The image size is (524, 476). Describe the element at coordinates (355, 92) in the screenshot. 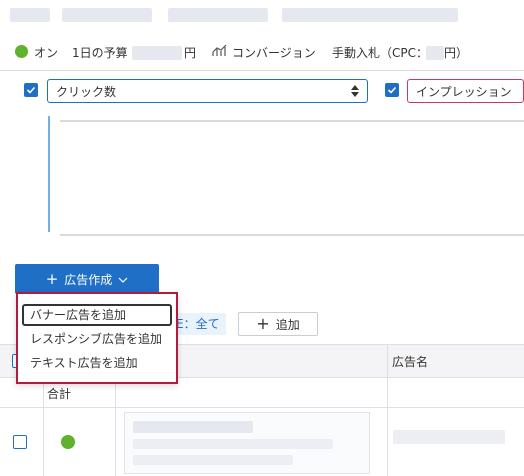

I see `up-down-icon` at that location.